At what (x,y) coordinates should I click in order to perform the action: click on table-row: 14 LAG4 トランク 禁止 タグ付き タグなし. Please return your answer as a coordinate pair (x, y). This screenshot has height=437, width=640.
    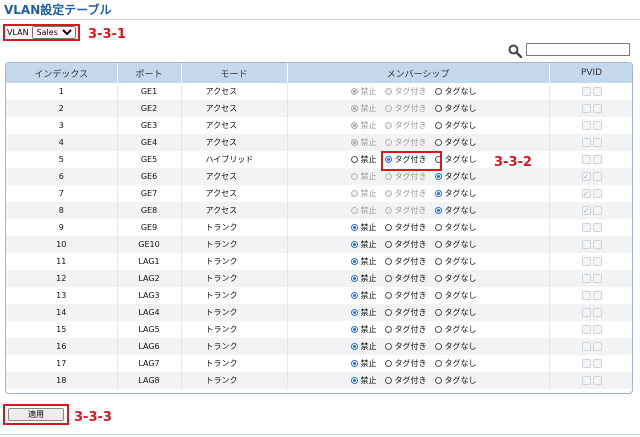
    Looking at the image, I should click on (319, 312).